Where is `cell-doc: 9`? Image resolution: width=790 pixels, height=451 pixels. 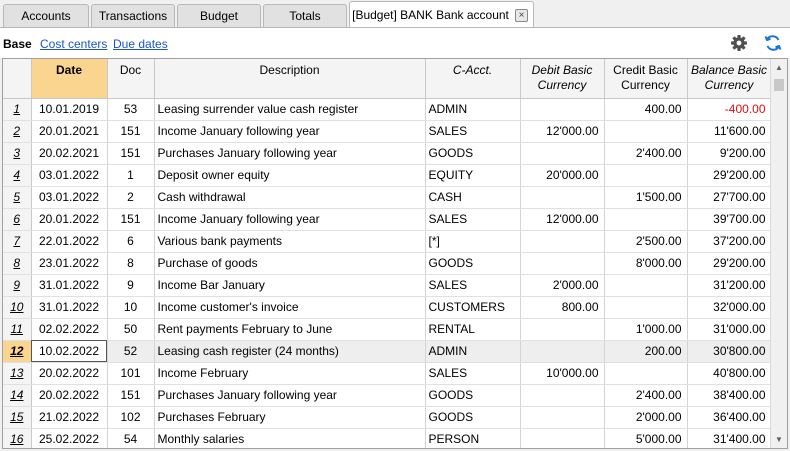
cell-doc: 9 is located at coordinates (131, 285).